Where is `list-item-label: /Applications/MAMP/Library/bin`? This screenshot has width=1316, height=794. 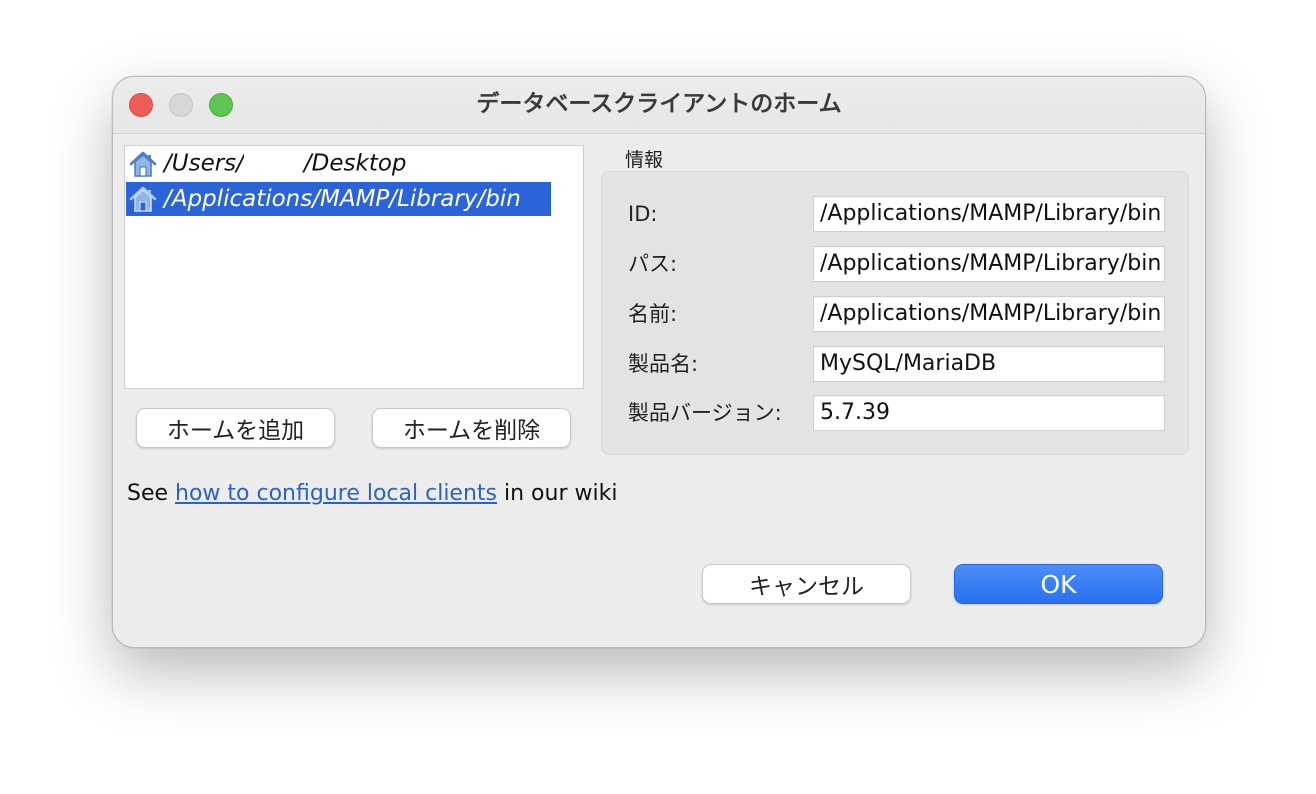 list-item-label: /Applications/MAMP/Library/bin is located at coordinates (342, 199).